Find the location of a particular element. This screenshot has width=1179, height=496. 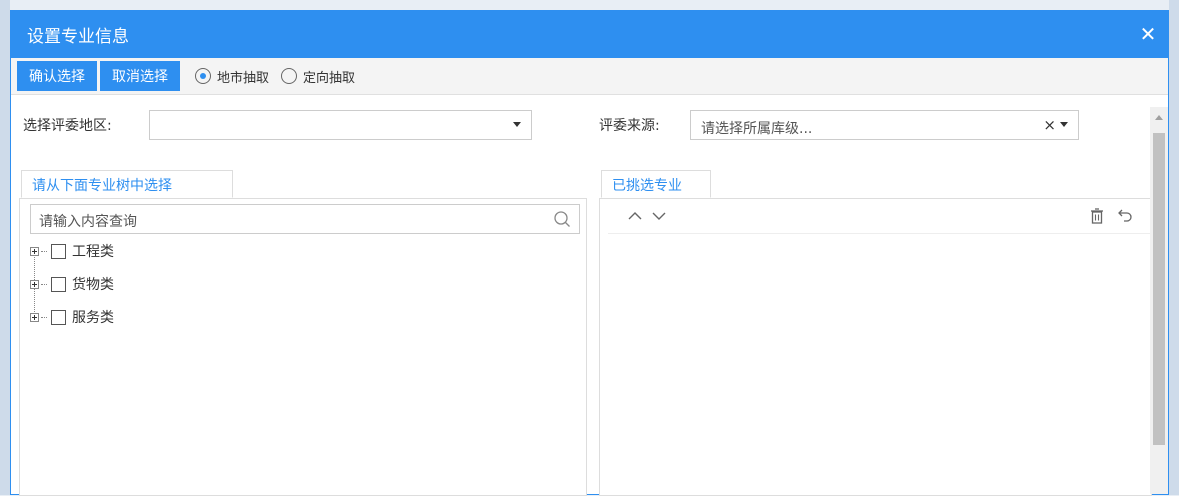

chevron-down-icon is located at coordinates (659, 216).